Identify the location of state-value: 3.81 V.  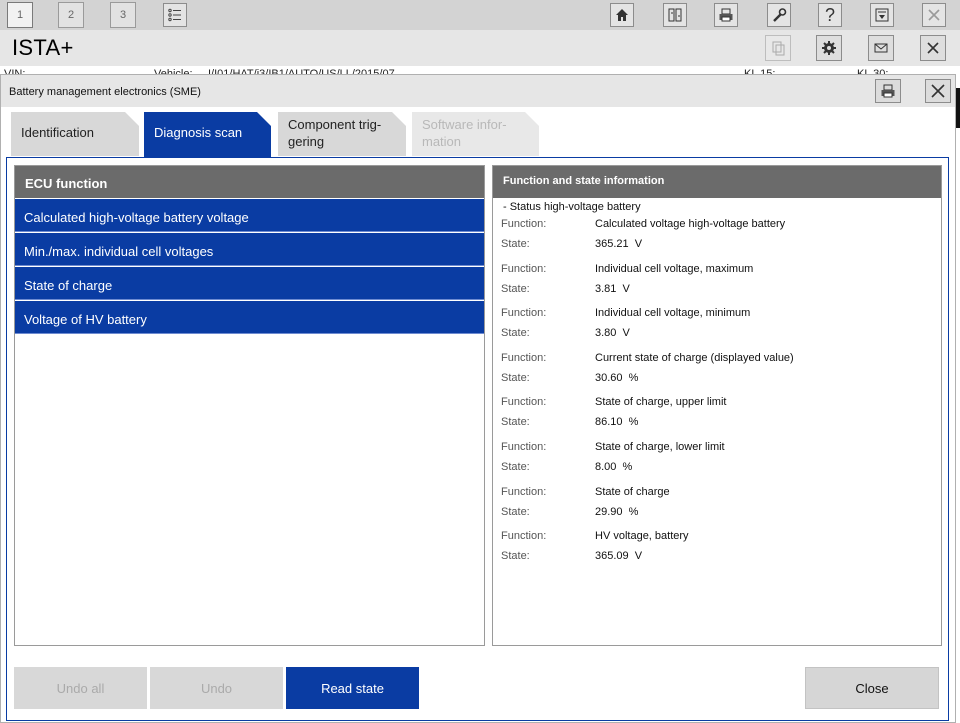
(612, 288).